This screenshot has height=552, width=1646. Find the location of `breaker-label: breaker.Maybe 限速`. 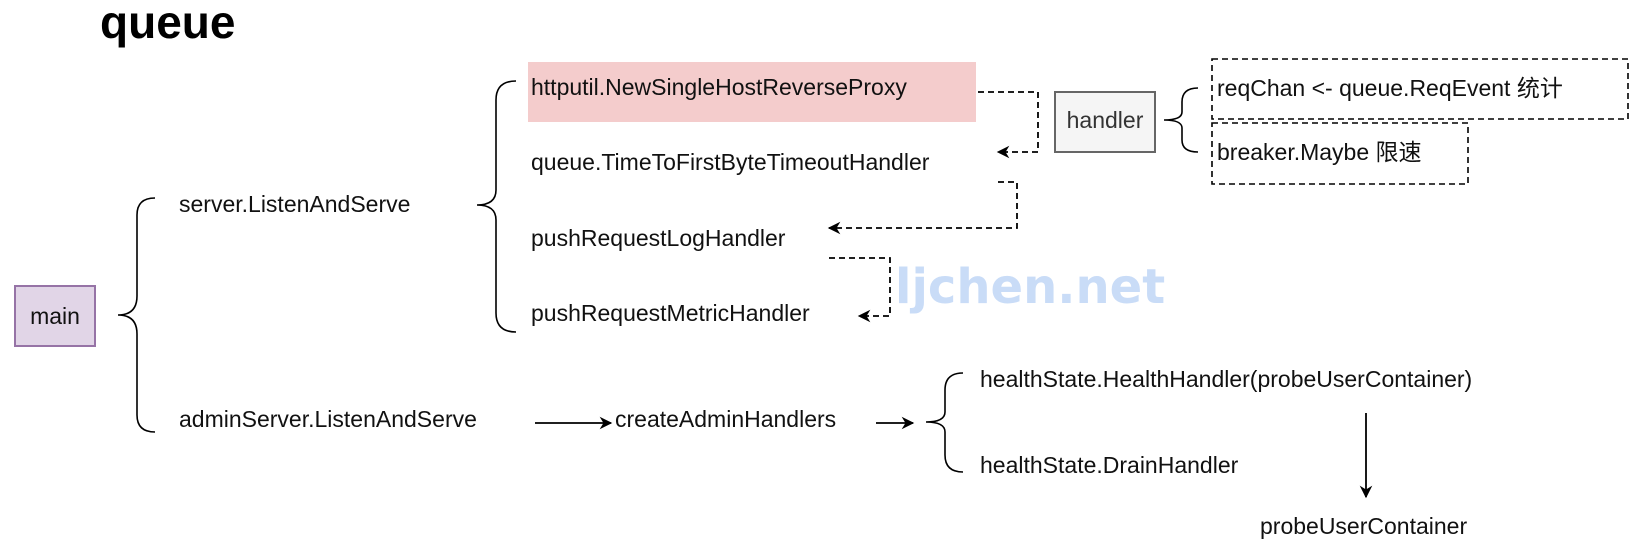

breaker-label: breaker.Maybe 限速 is located at coordinates (1319, 152).